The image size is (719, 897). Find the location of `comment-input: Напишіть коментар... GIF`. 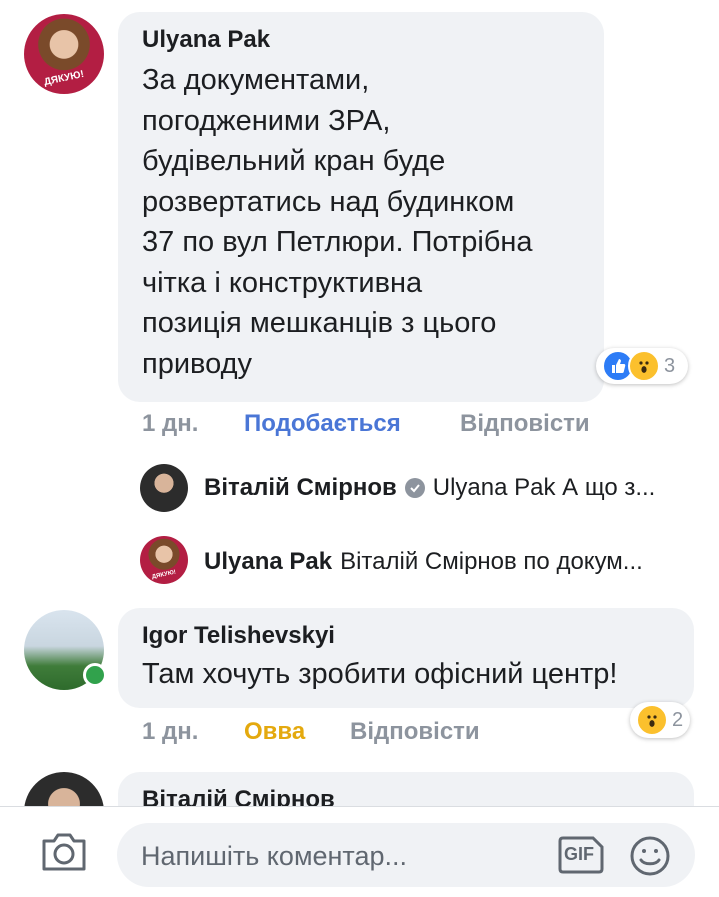

comment-input: Напишіть коментар... GIF is located at coordinates (406, 855).